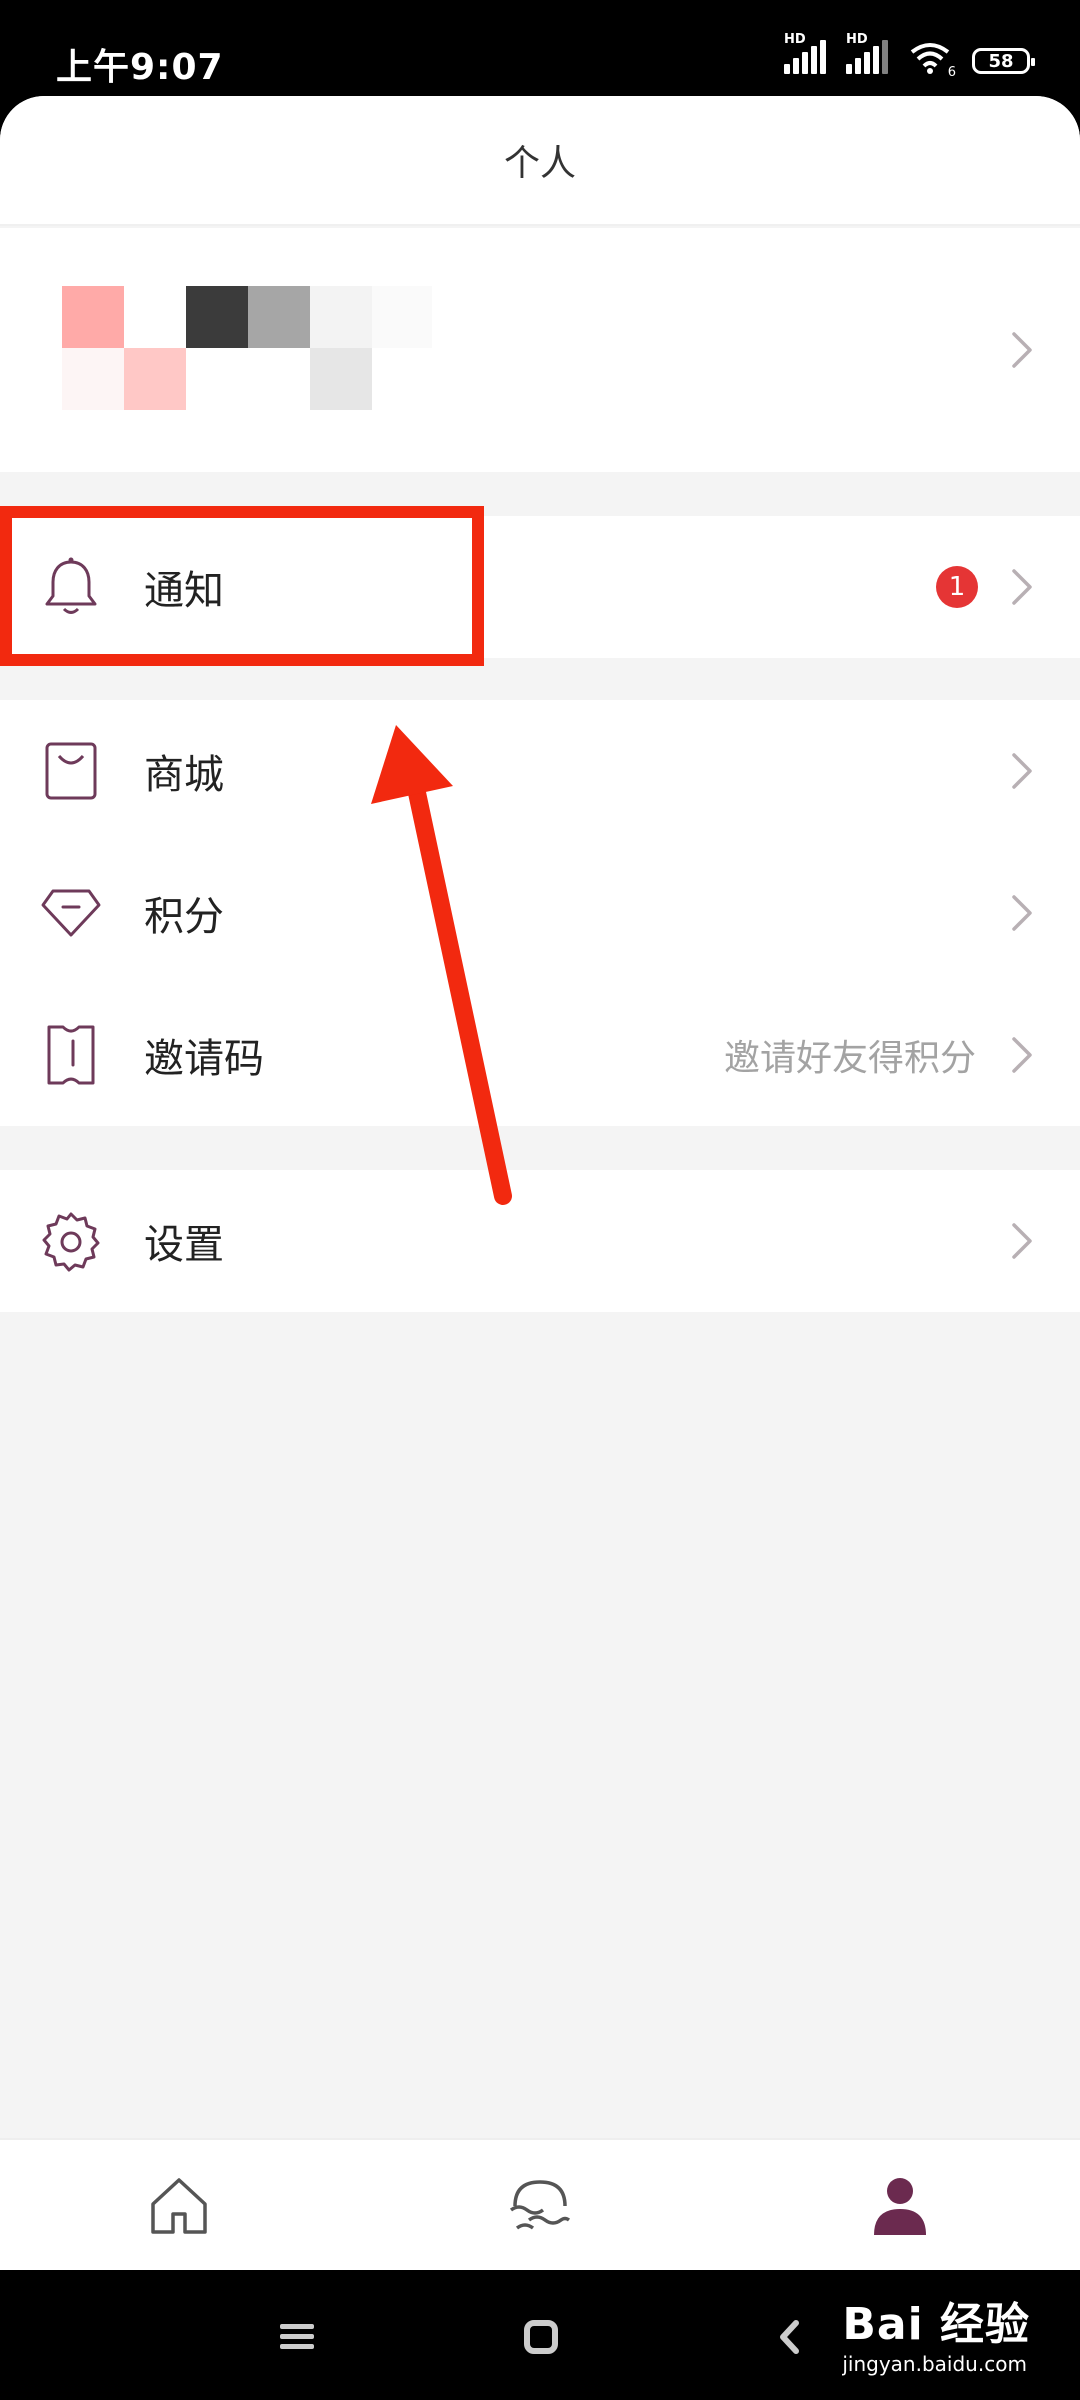 The image size is (1080, 2400). Describe the element at coordinates (71, 1241) in the screenshot. I see `gear-icon` at that location.